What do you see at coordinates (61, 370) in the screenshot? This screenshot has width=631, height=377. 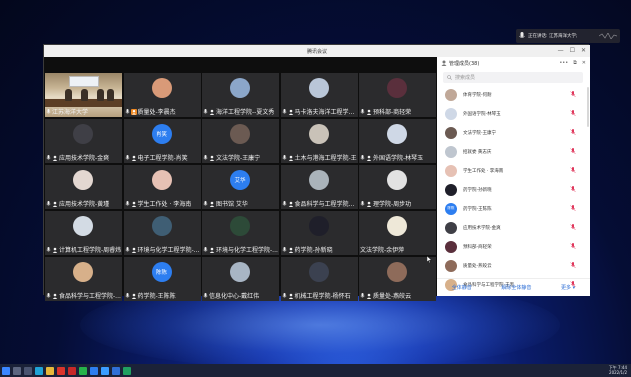 I see `app-red-icon` at bounding box center [61, 370].